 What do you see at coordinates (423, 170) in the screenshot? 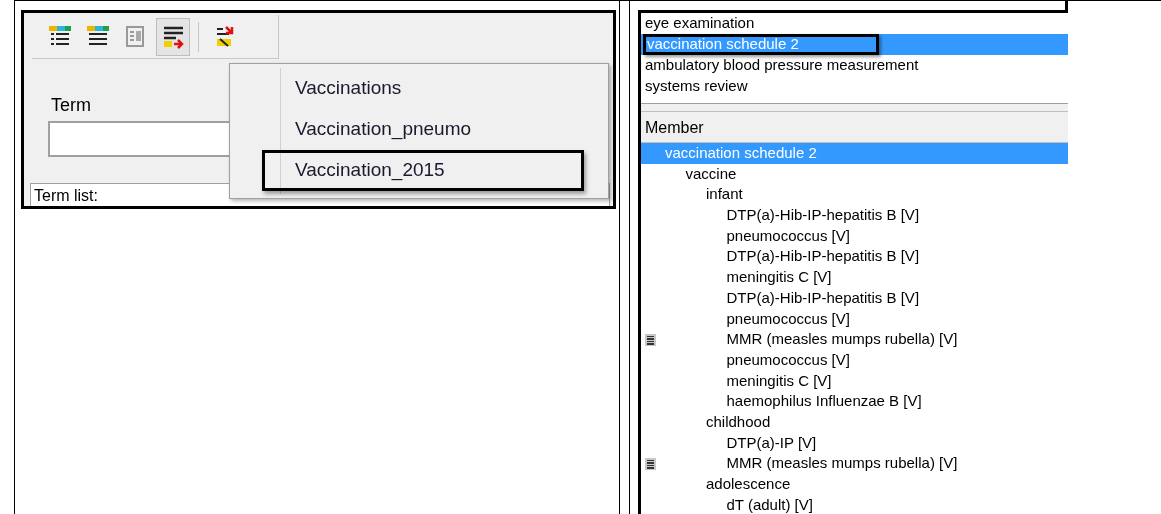
I see `menu-item: Vaccination_2015` at bounding box center [423, 170].